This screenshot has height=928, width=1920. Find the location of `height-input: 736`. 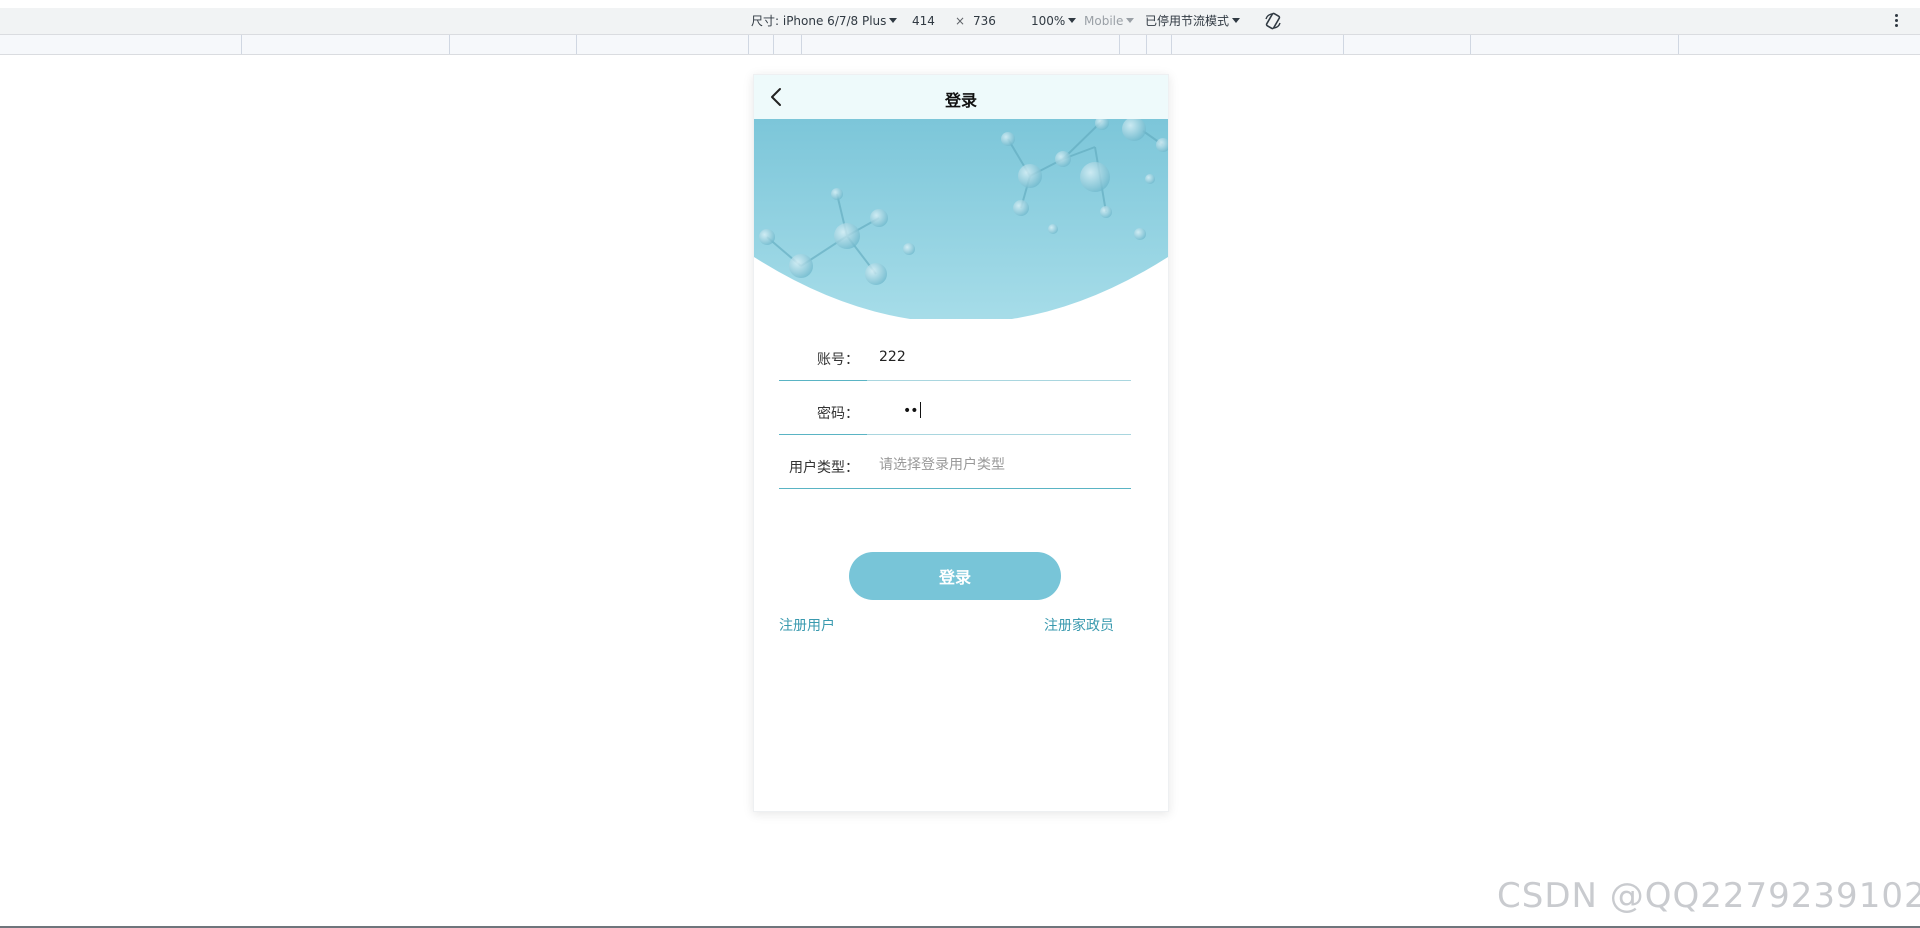

height-input: 736 is located at coordinates (984, 21).